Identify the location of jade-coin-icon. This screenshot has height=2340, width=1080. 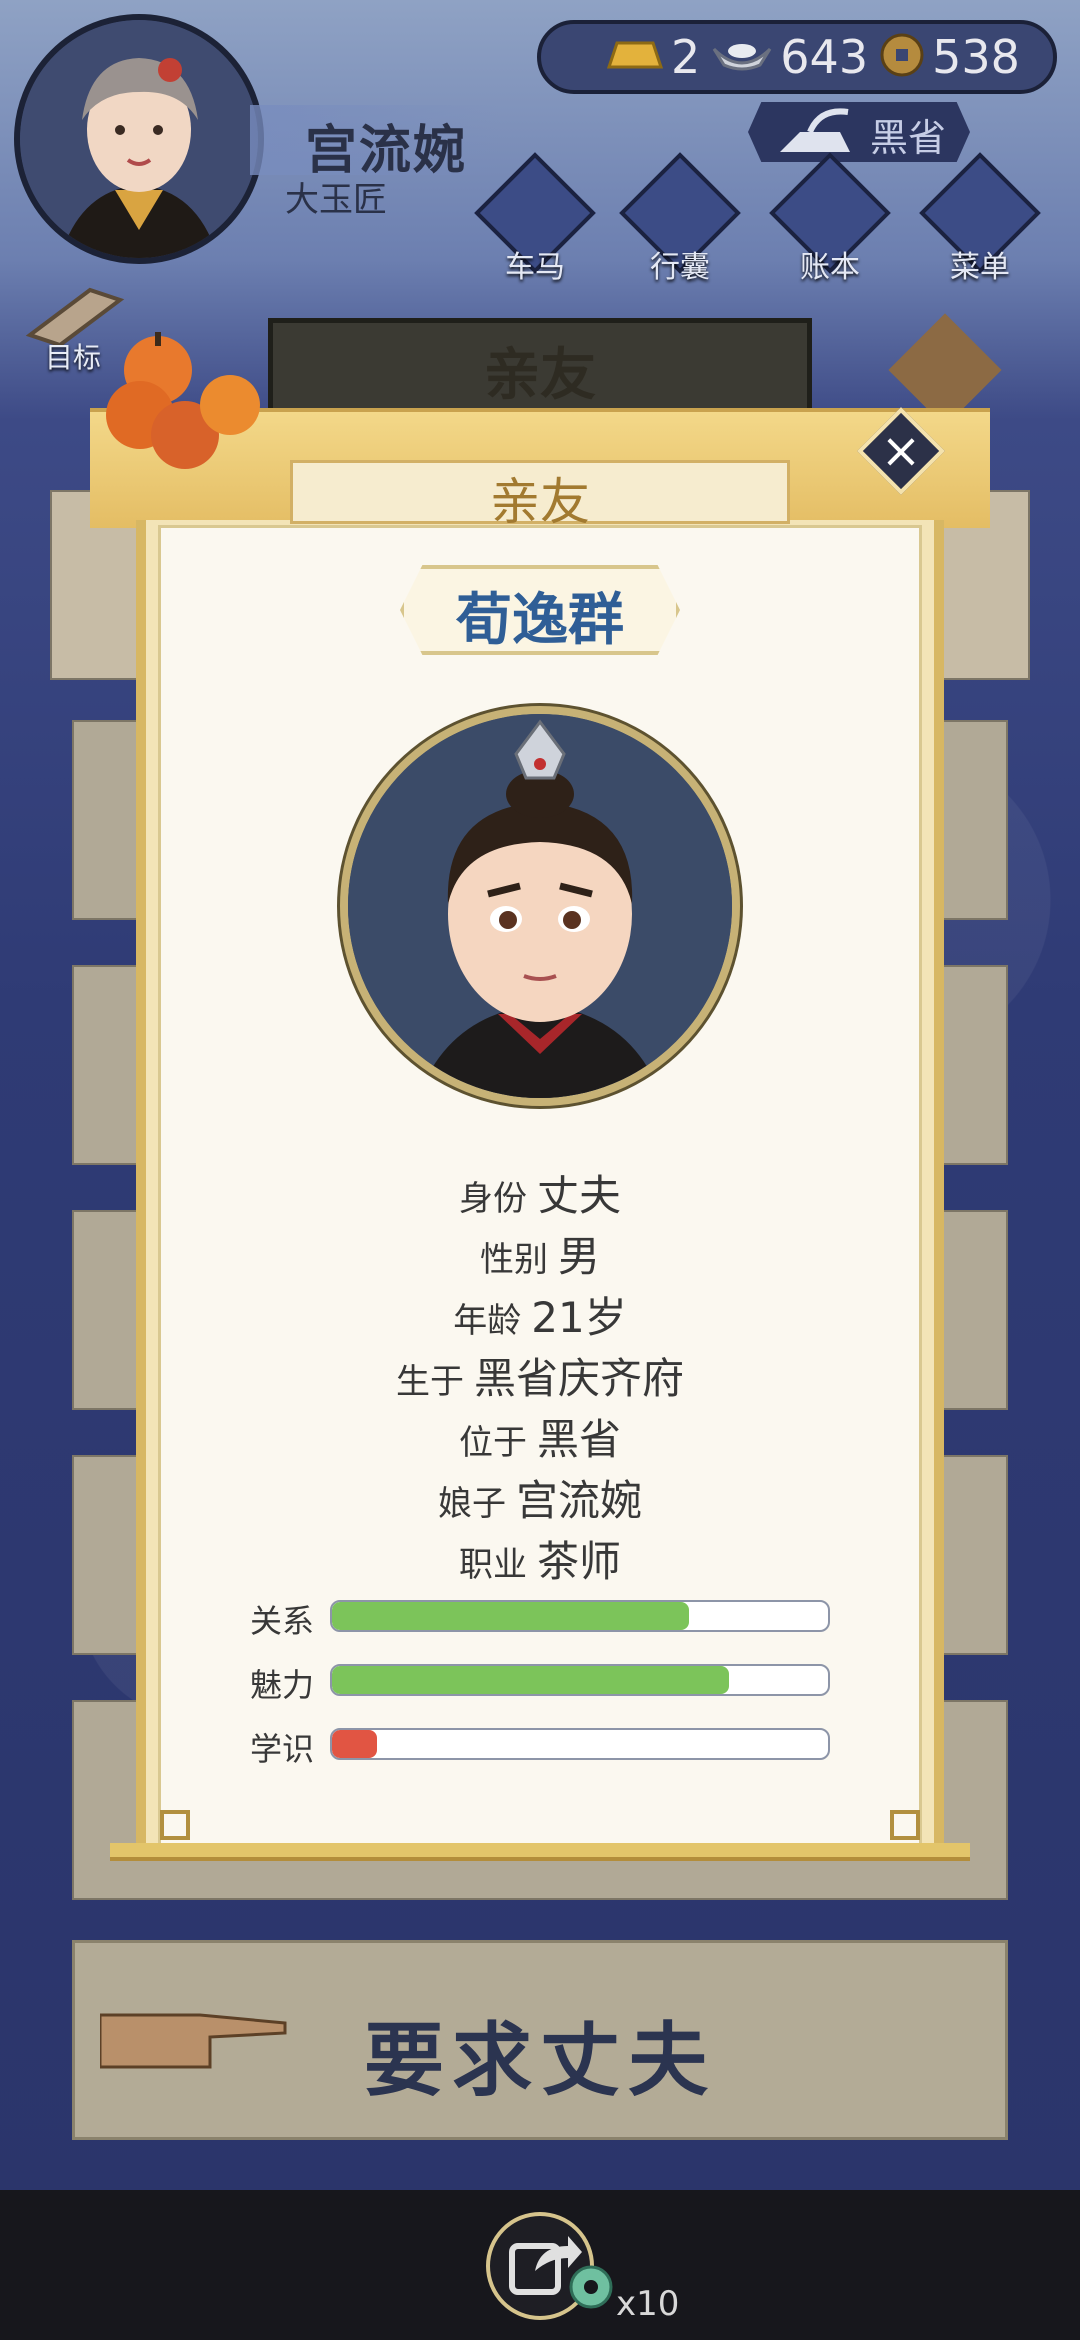
(591, 2289).